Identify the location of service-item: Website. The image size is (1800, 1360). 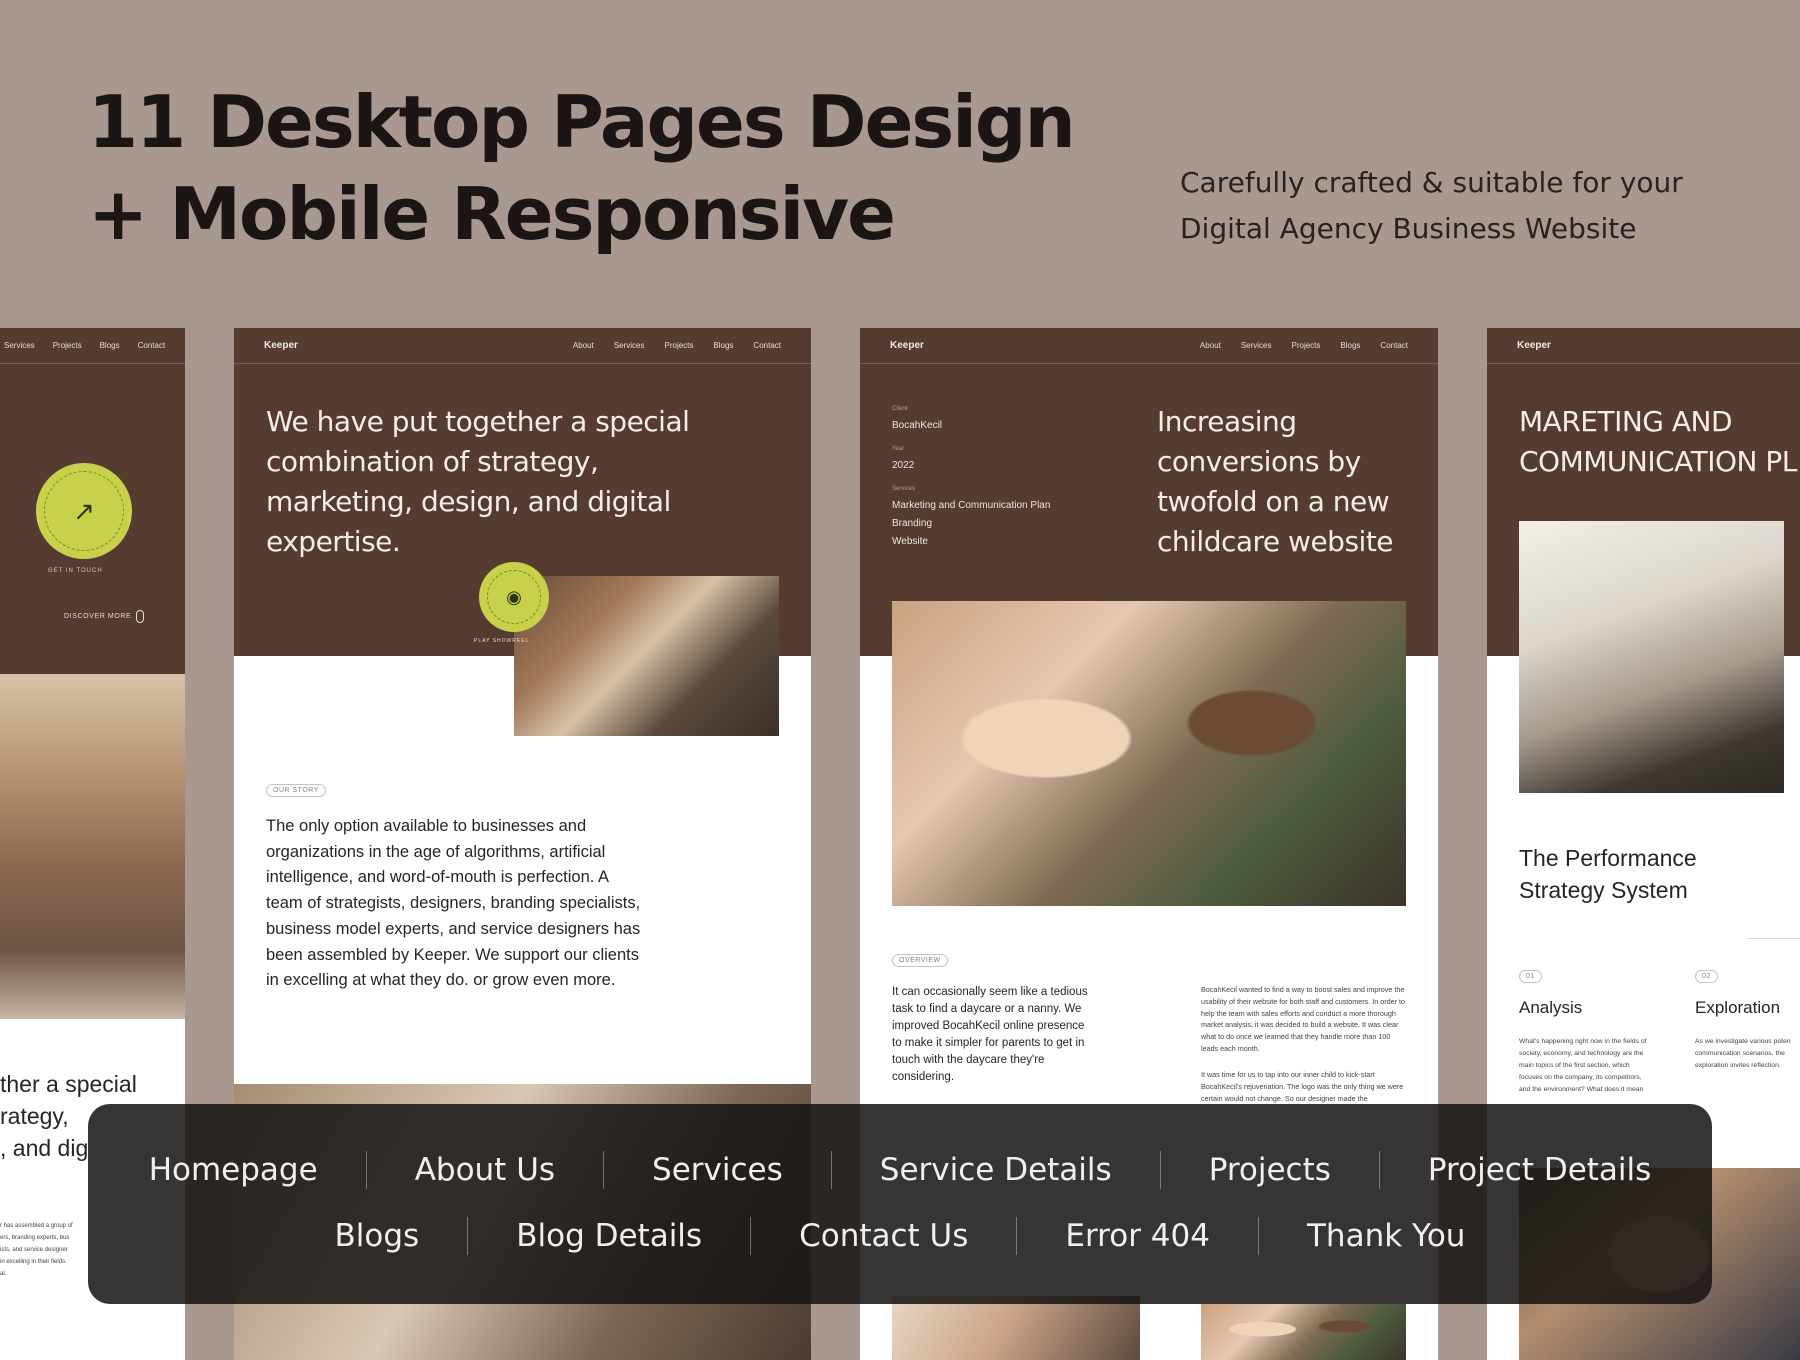
(910, 541).